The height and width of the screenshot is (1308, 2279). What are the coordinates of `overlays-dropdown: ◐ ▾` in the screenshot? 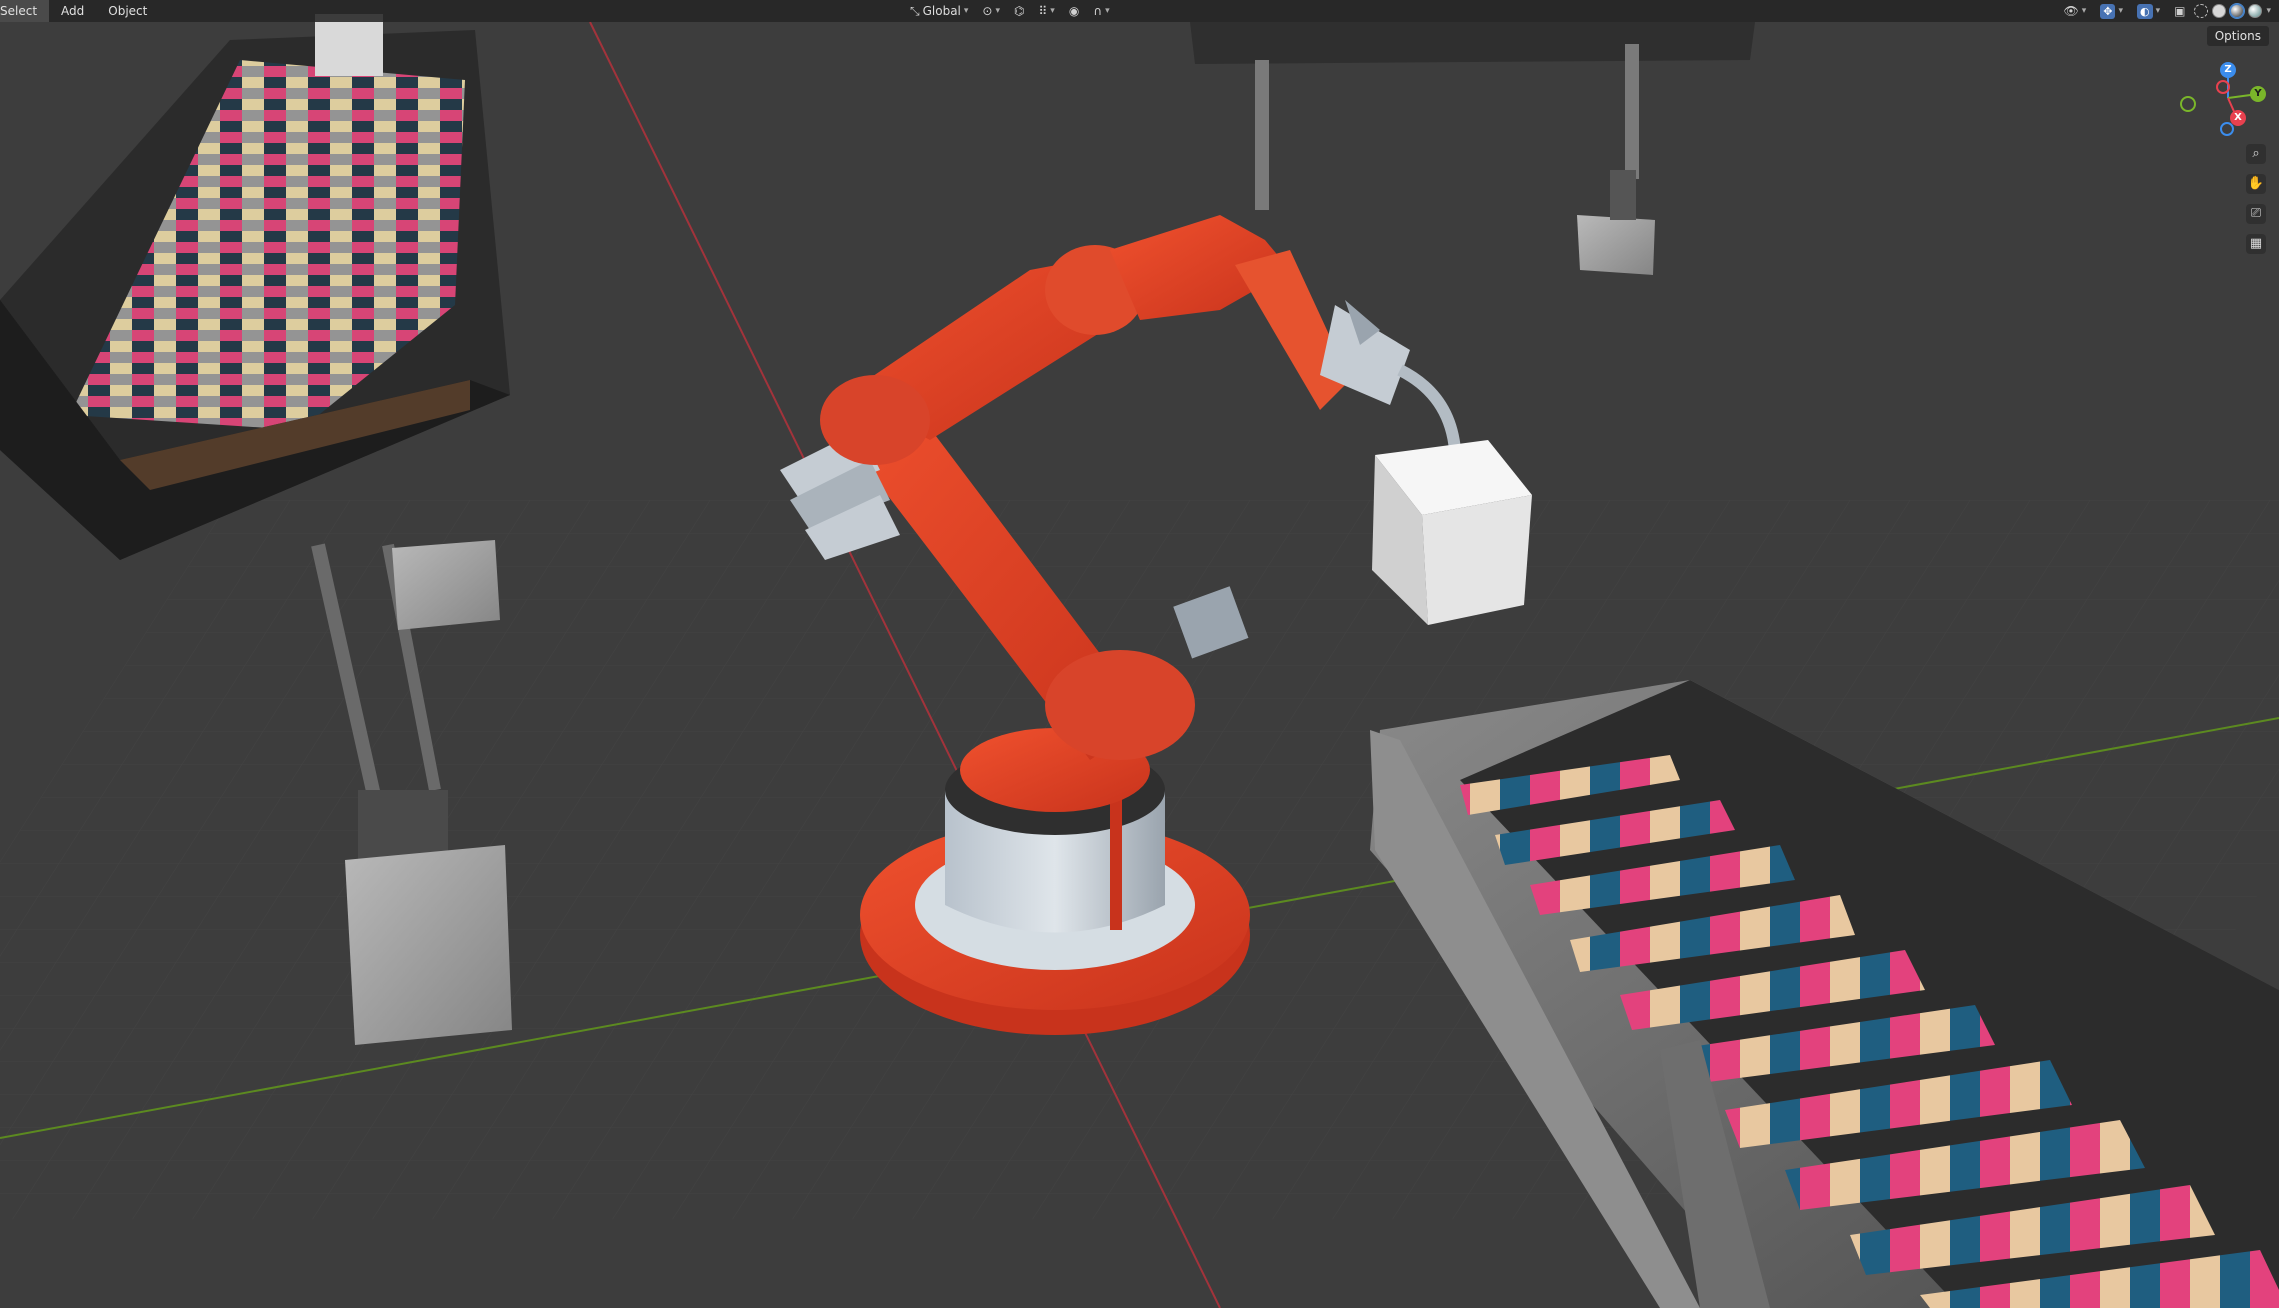 It's located at (2148, 11).